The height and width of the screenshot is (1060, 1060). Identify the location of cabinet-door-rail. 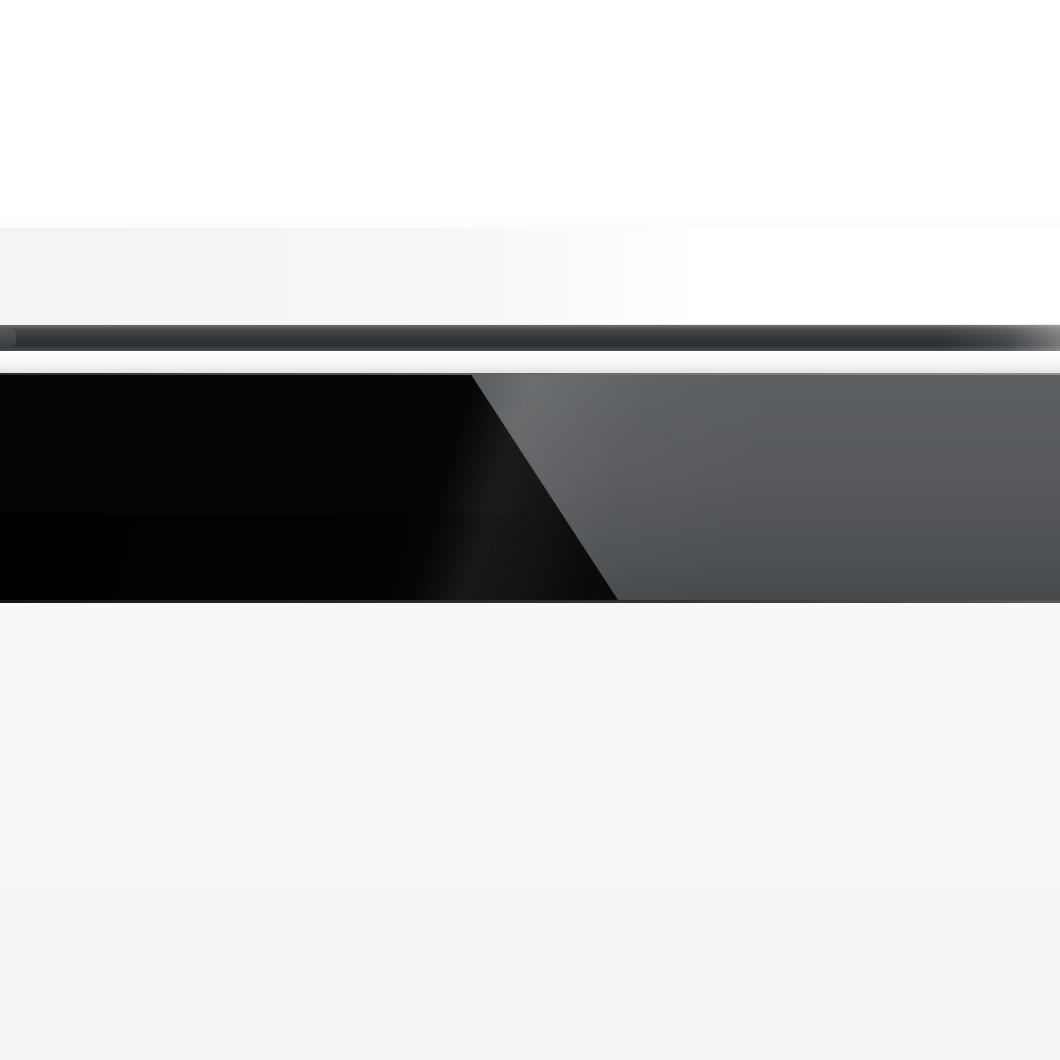
(530, 338).